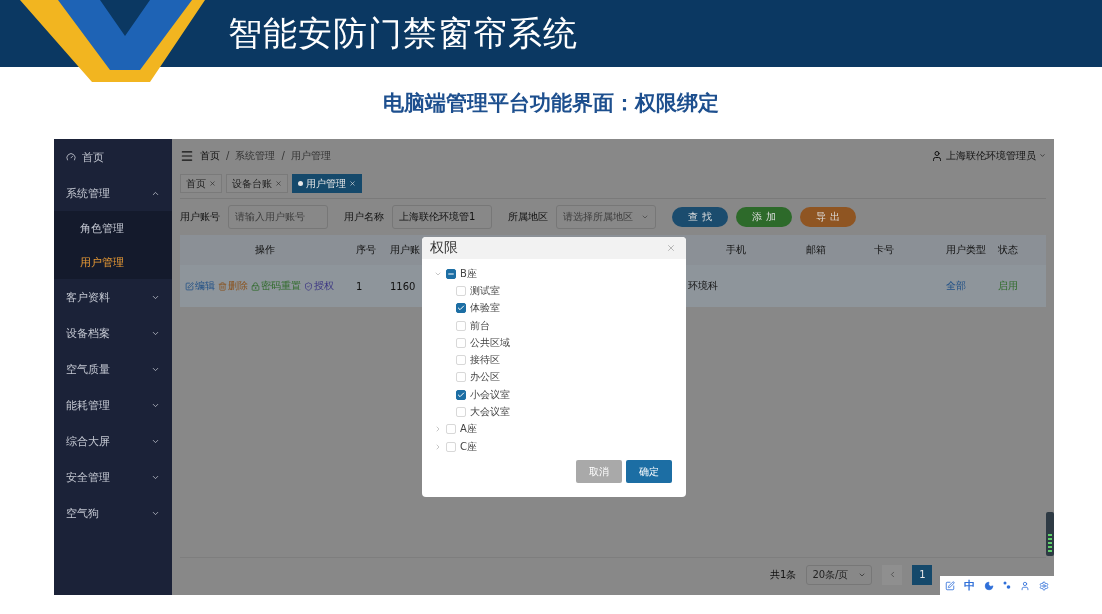 Image resolution: width=1102 pixels, height=614 pixels. I want to click on action-button: 添 加, so click(764, 217).